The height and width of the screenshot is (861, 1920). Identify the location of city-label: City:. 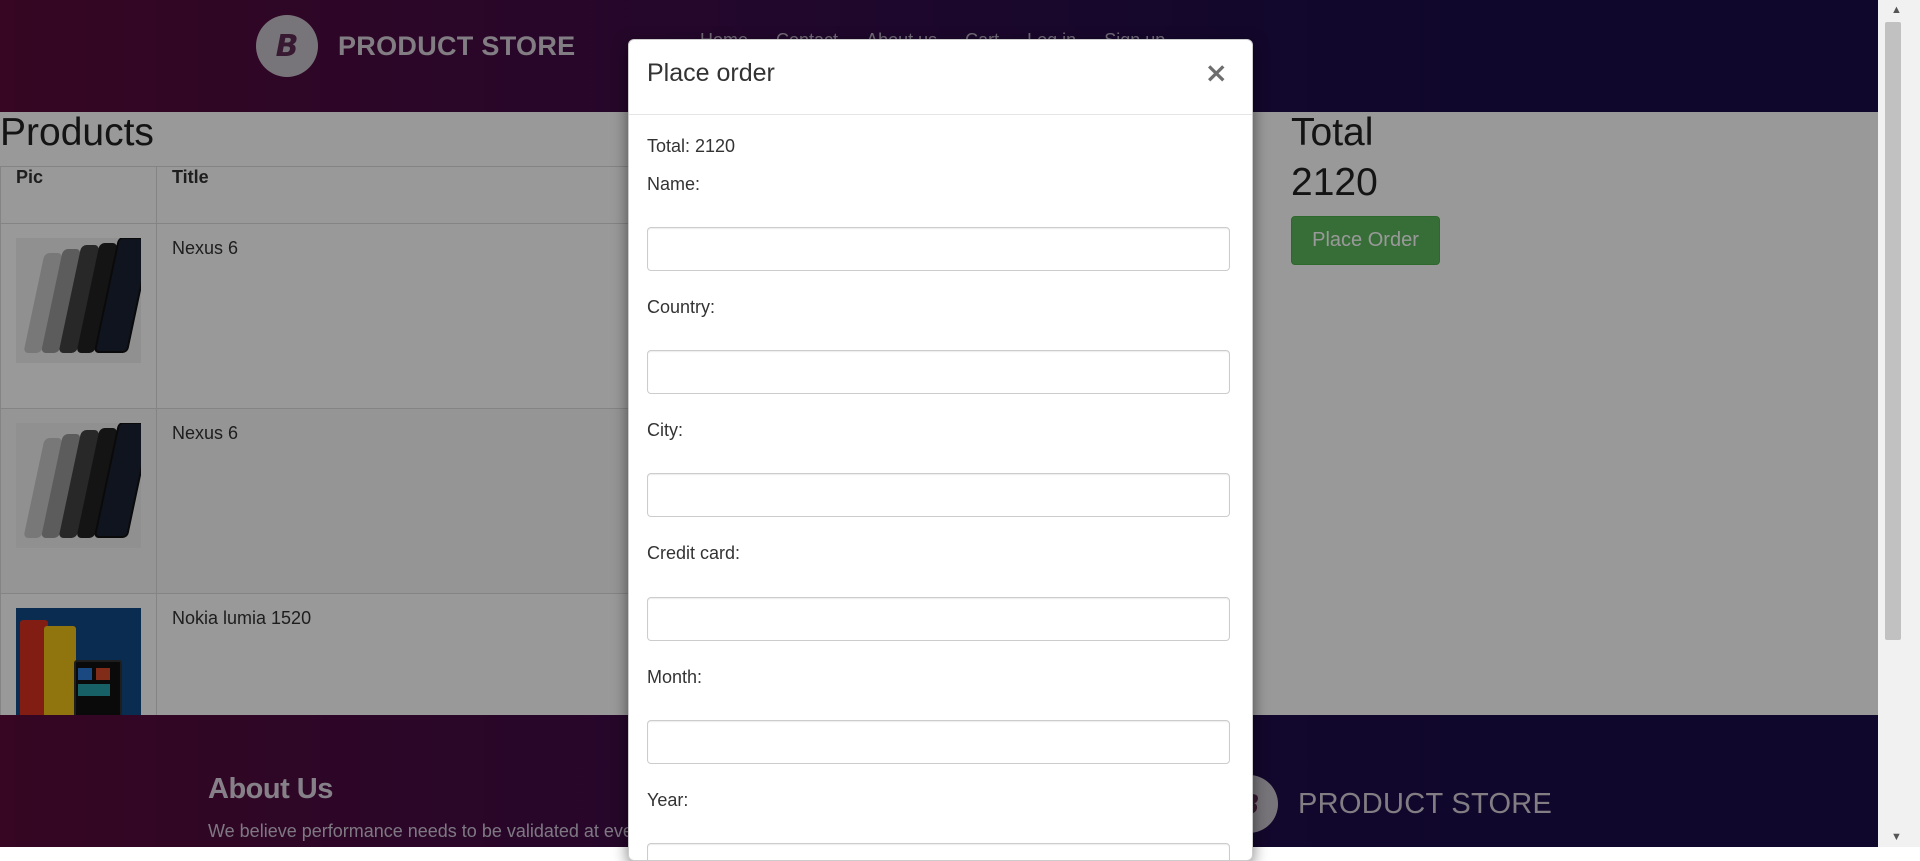
(665, 430).